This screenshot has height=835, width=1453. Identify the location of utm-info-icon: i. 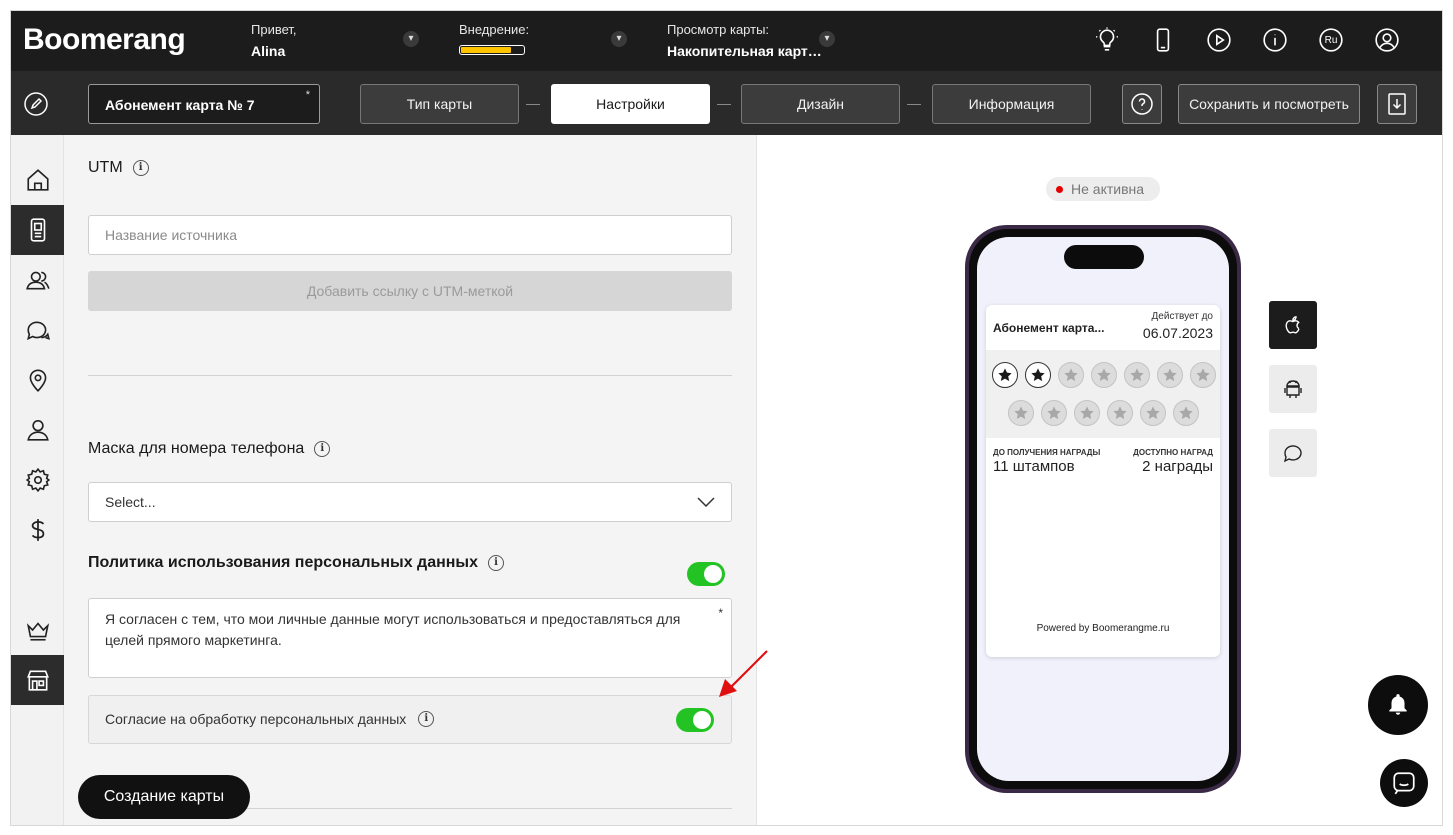
(140, 168).